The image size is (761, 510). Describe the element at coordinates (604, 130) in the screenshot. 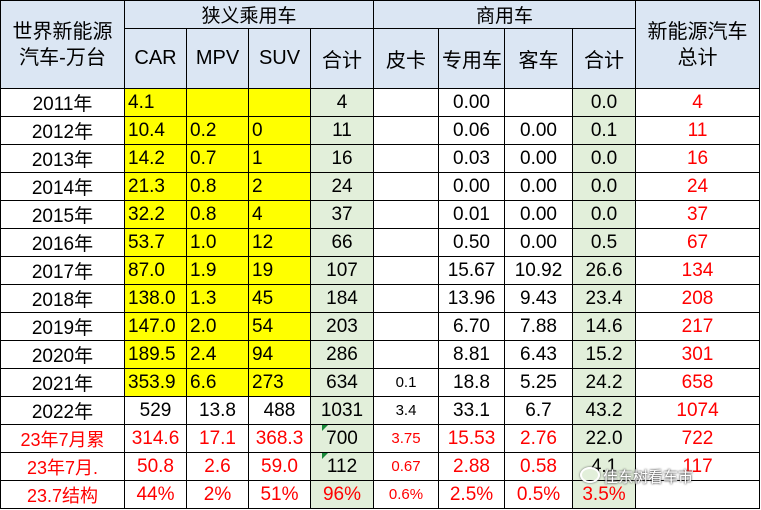

I see `cell-commercial-total: 0.1` at that location.